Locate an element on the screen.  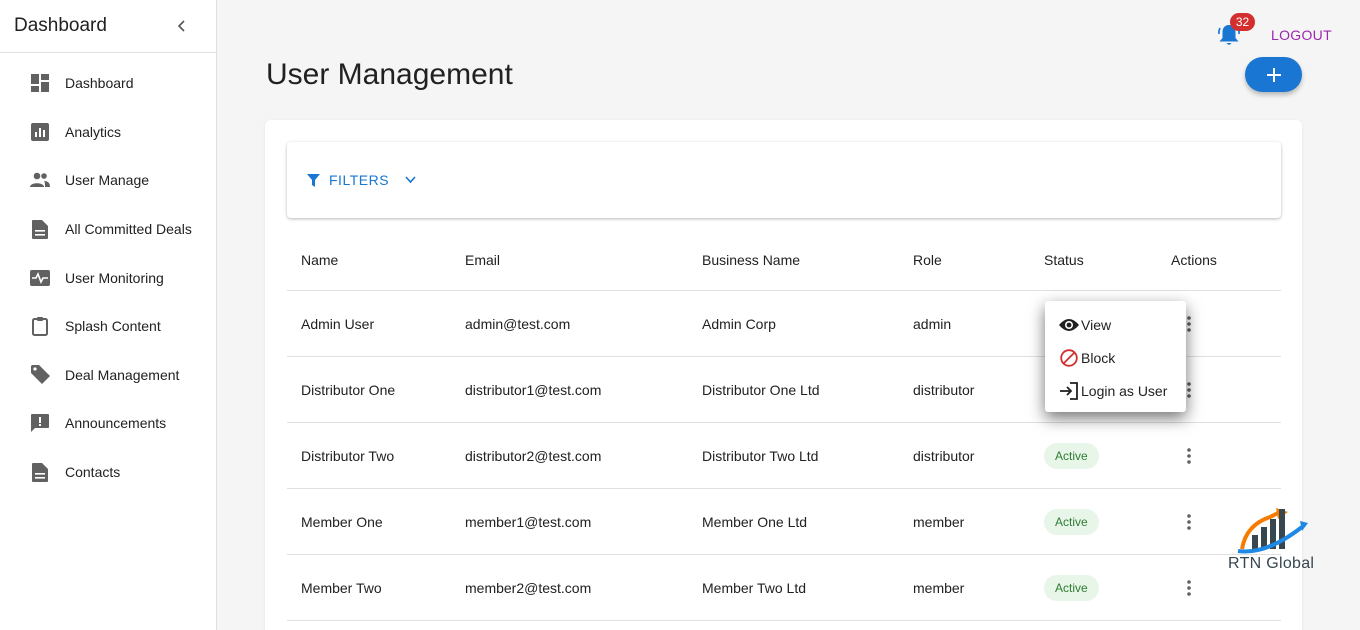
login-icon is located at coordinates (1069, 391).